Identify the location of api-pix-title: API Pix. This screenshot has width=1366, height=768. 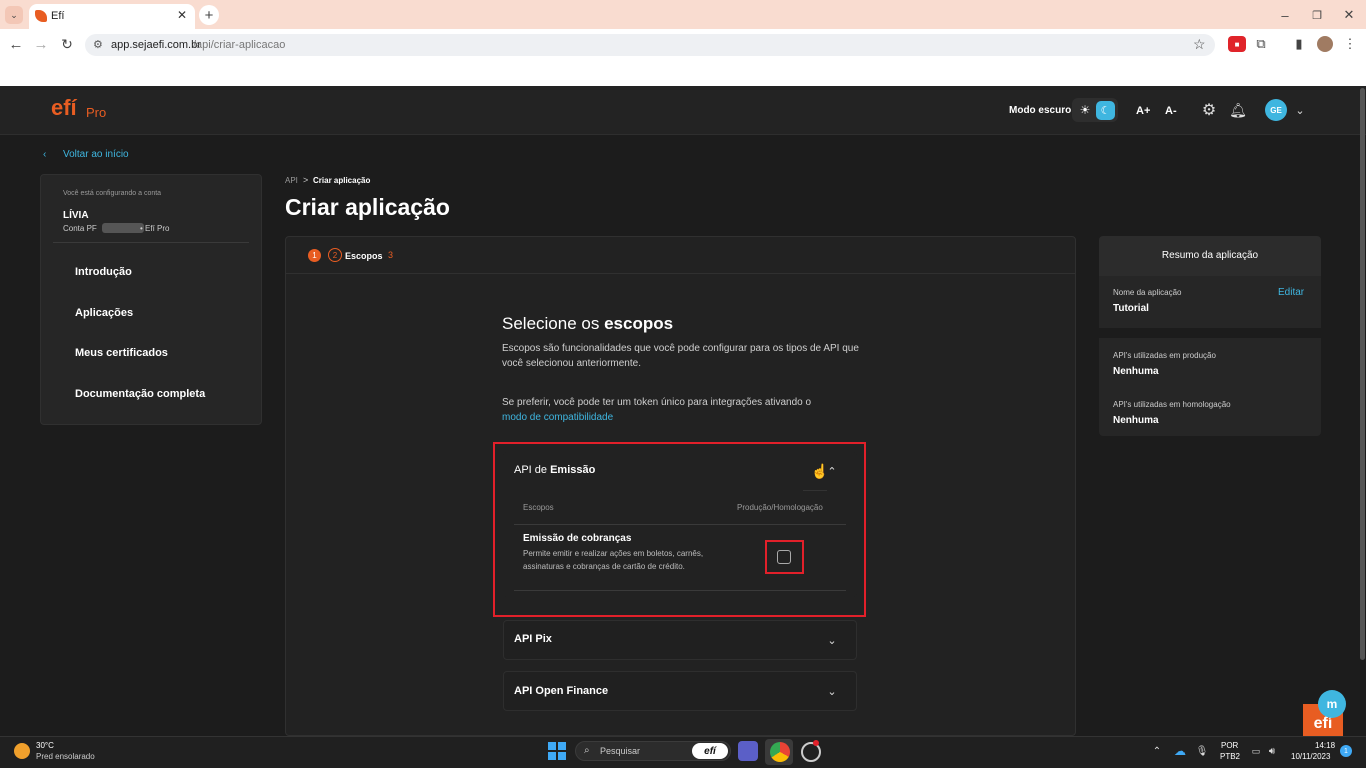
(533, 639).